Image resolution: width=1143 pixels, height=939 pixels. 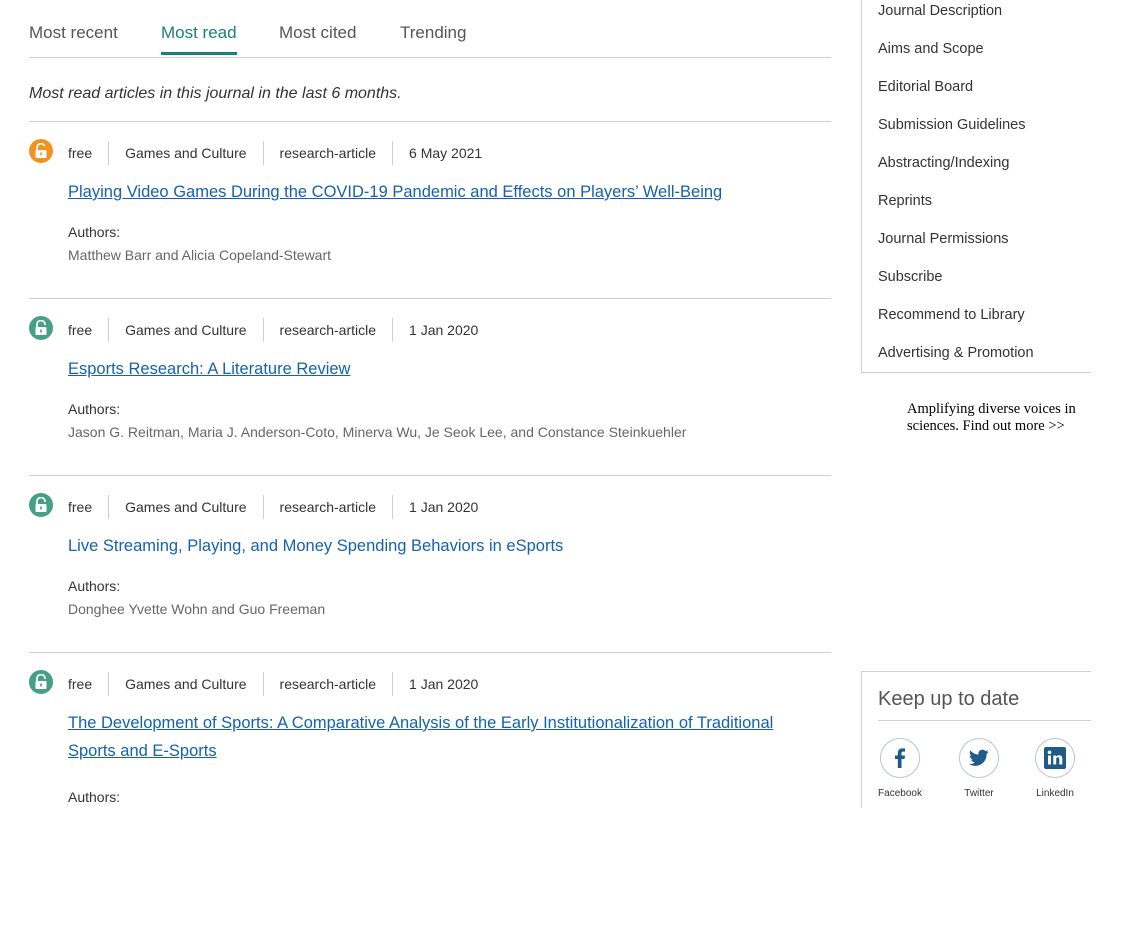 What do you see at coordinates (956, 353) in the screenshot?
I see `nav-advertising-promotion: Advertising & Promotion` at bounding box center [956, 353].